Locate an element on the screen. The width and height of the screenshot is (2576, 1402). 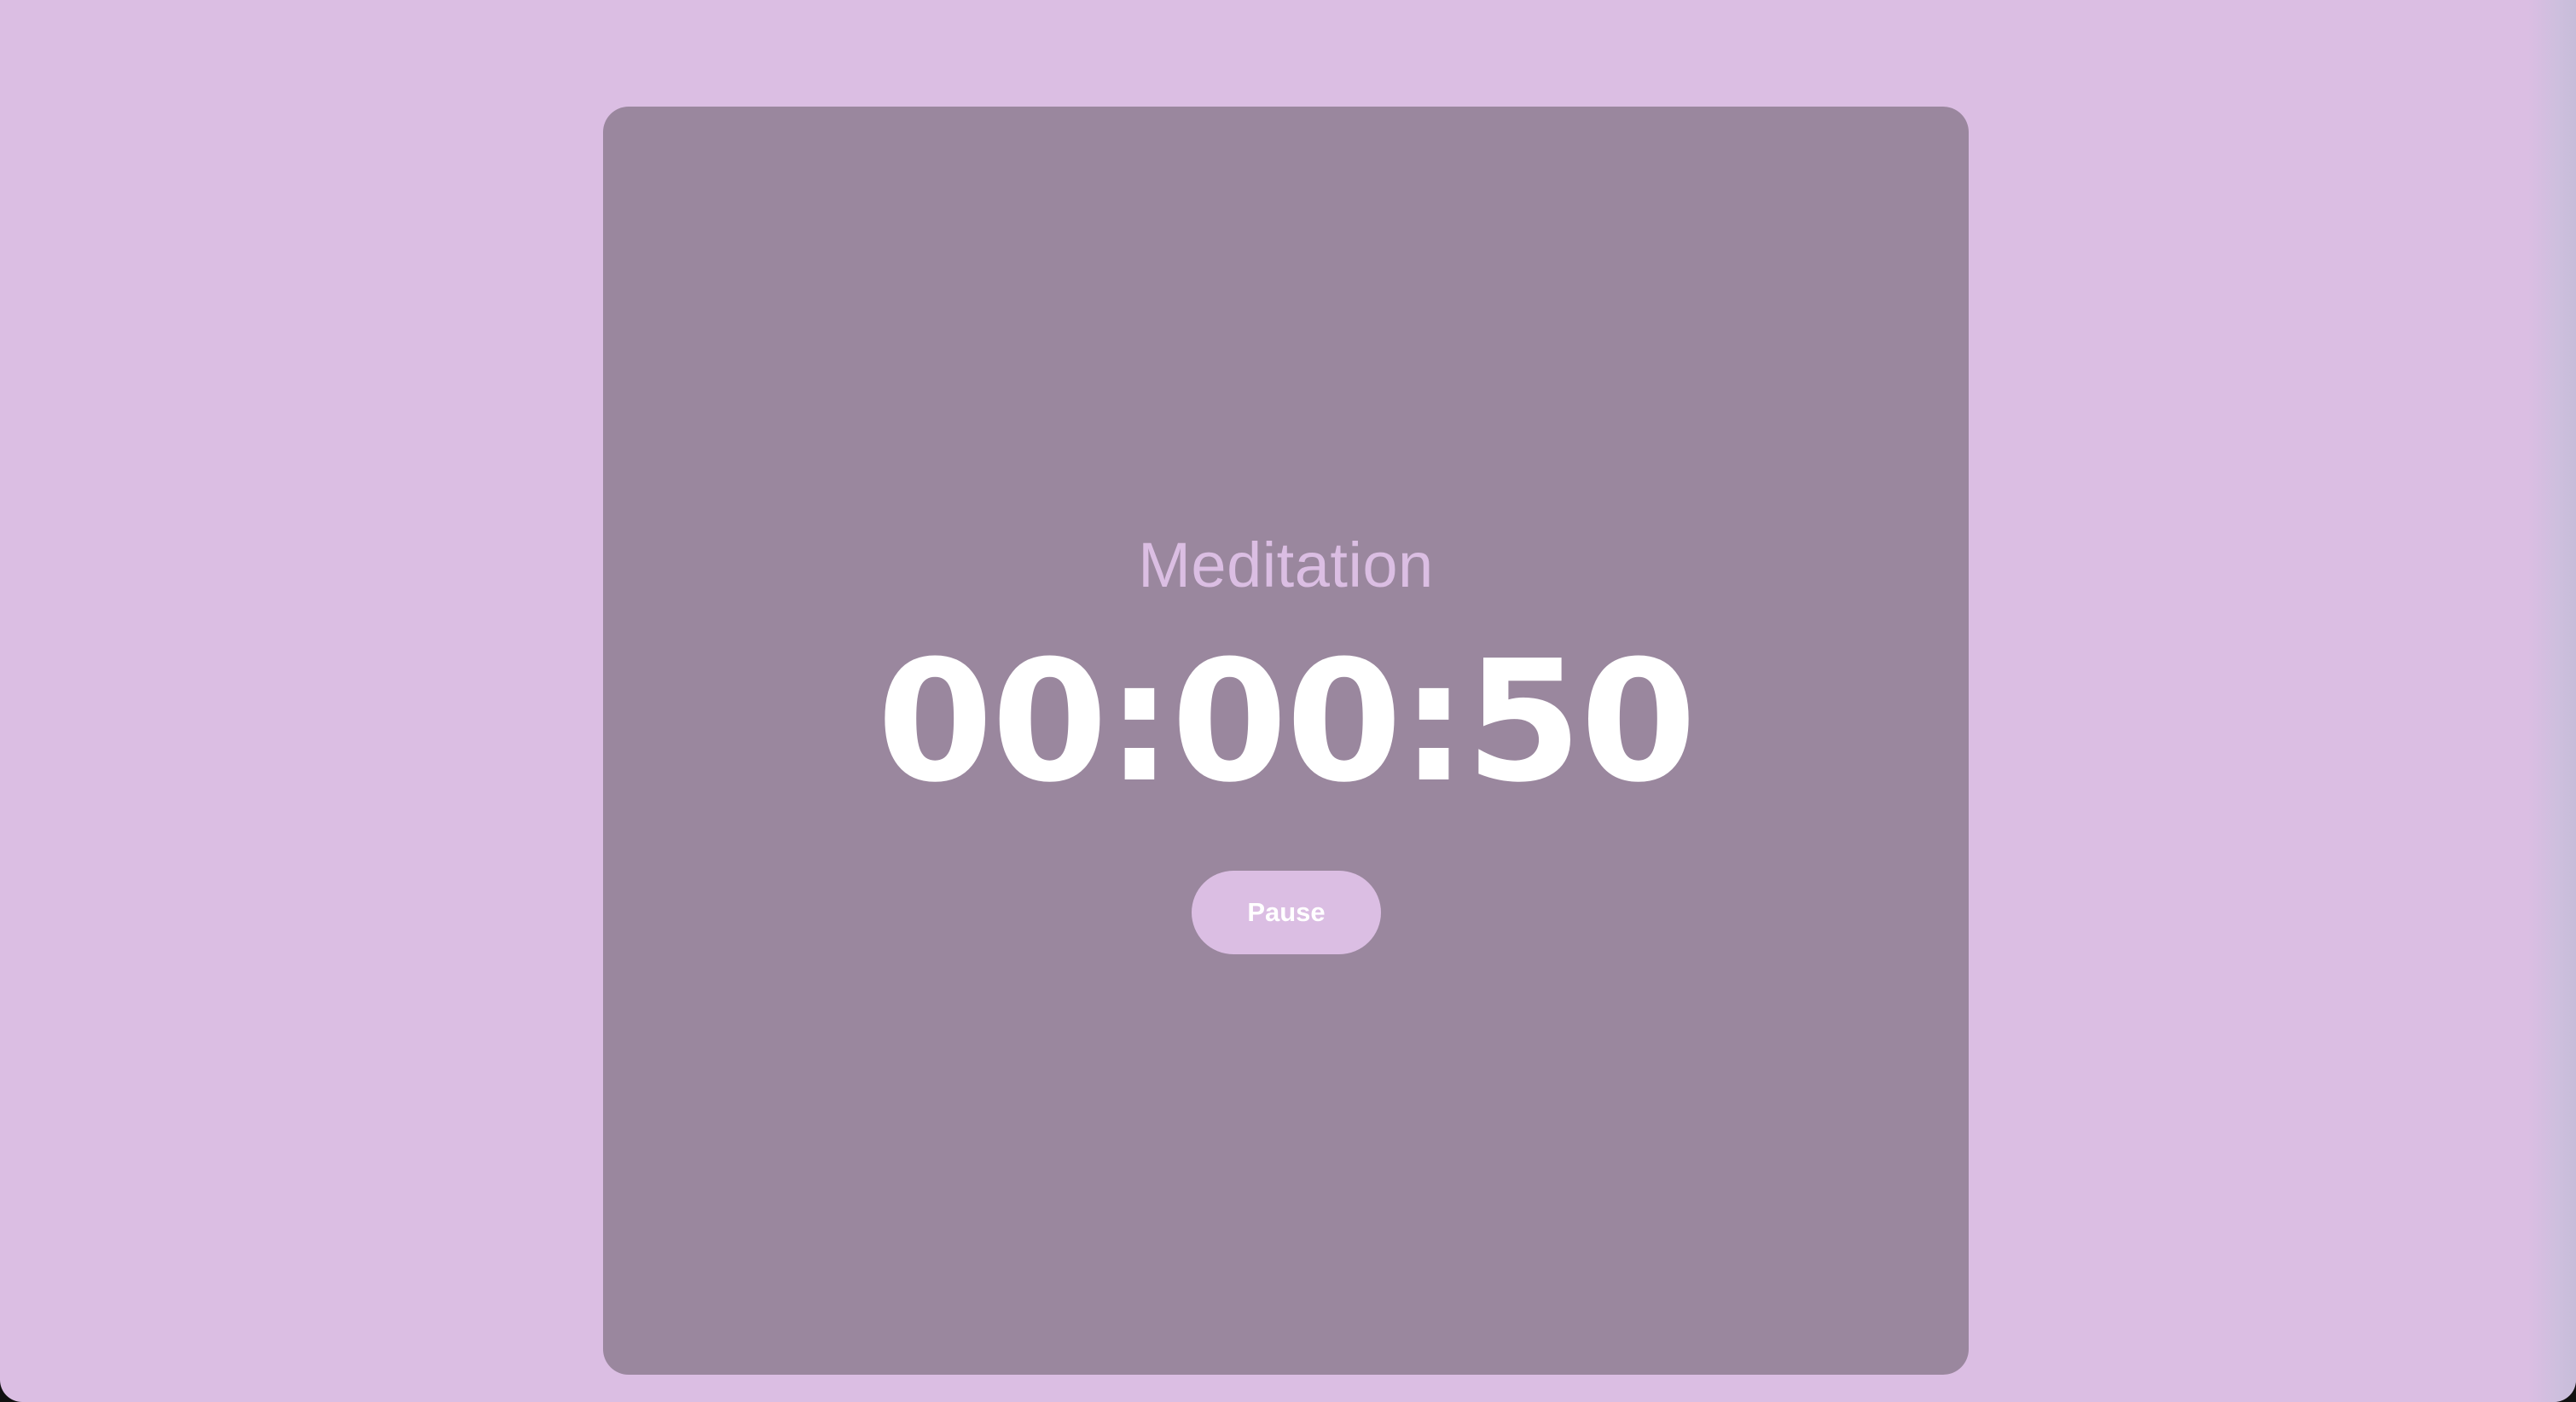
timer-display: 00:00:50 is located at coordinates (1286, 722).